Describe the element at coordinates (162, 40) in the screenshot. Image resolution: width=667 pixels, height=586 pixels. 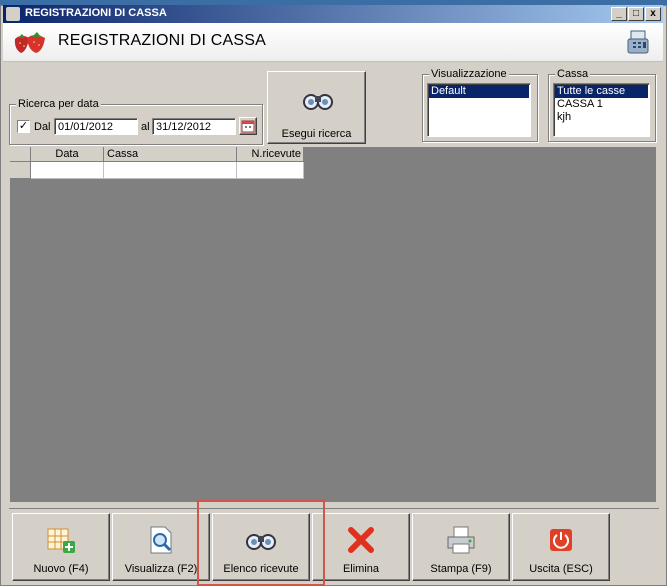
I see `page-title: REGISTRAZIONI DI CASSA` at that location.